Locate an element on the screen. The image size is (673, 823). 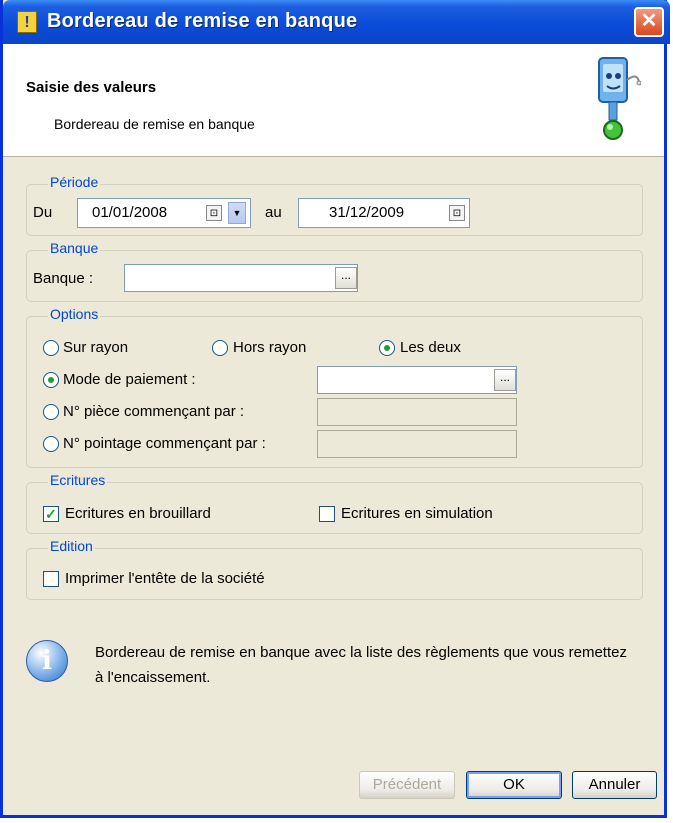
banque-legend: Banque is located at coordinates (74, 248).